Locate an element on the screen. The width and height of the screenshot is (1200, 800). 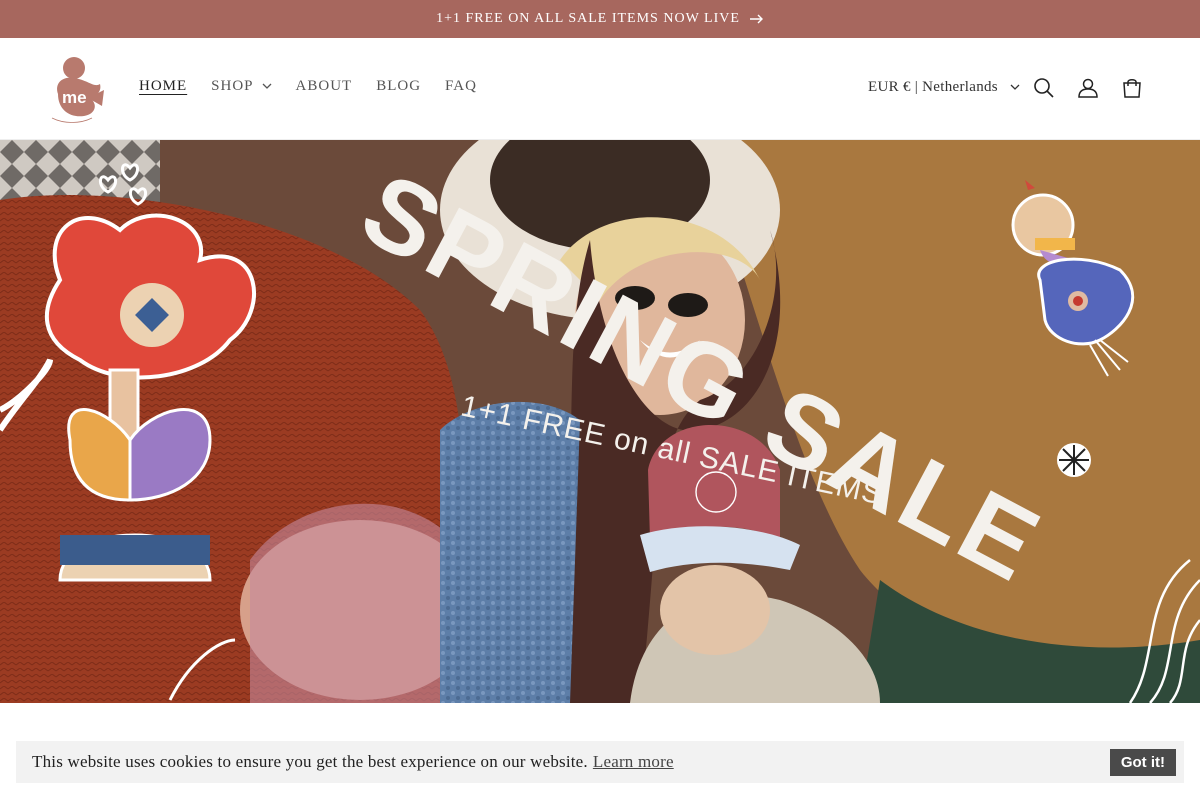
cookie-accept-button: Got it! is located at coordinates (1142, 762).